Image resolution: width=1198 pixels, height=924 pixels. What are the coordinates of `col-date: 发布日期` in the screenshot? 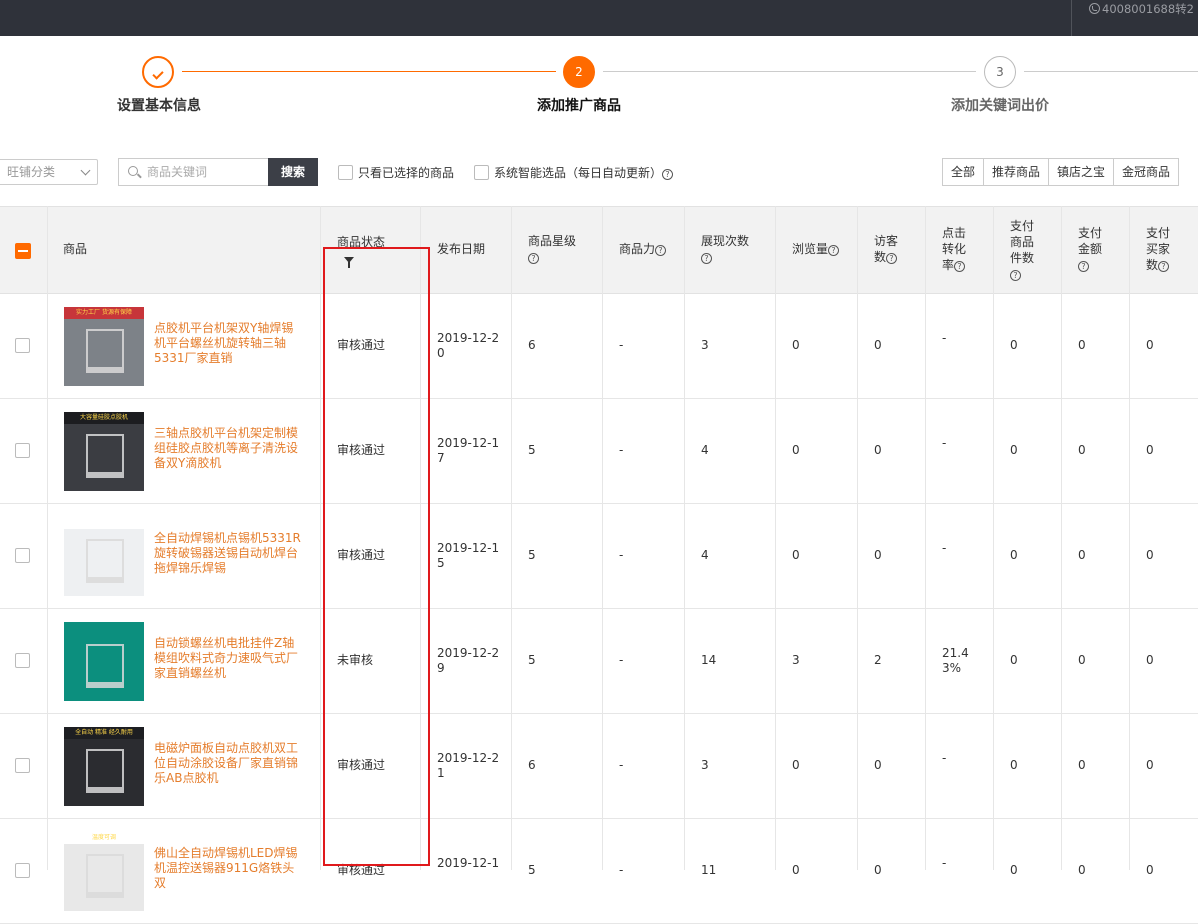 It's located at (461, 249).